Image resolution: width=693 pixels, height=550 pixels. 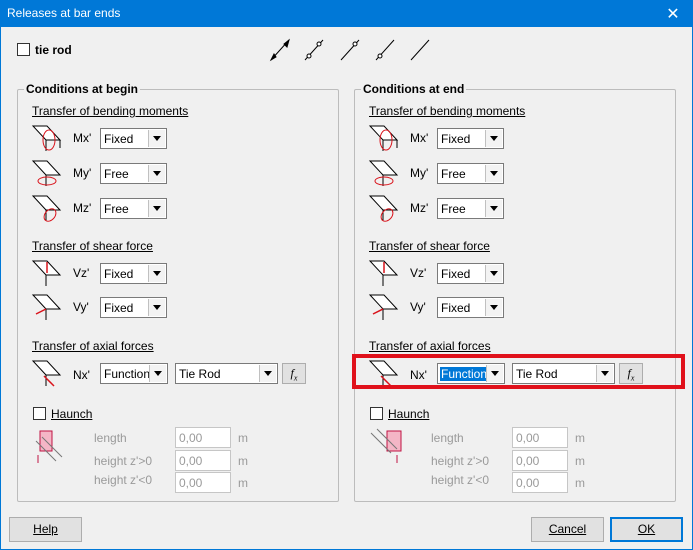 I want to click on begin-mx-value: Fixed, so click(x=119, y=139).